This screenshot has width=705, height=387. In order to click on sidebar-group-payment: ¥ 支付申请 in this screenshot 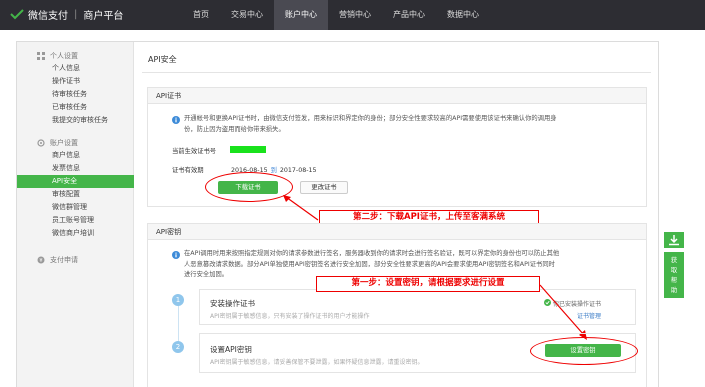, I will do `click(75, 260)`.